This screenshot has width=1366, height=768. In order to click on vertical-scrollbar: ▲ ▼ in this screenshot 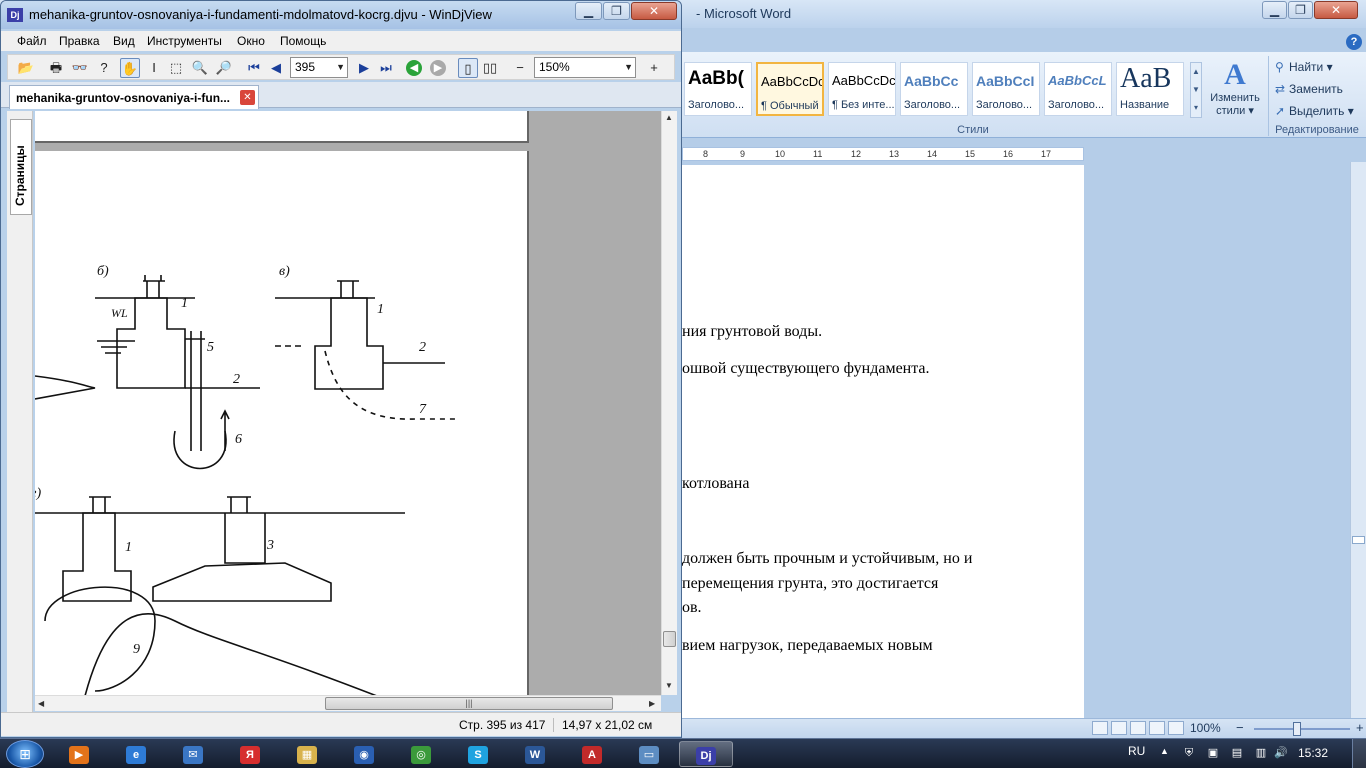, I will do `click(669, 403)`.